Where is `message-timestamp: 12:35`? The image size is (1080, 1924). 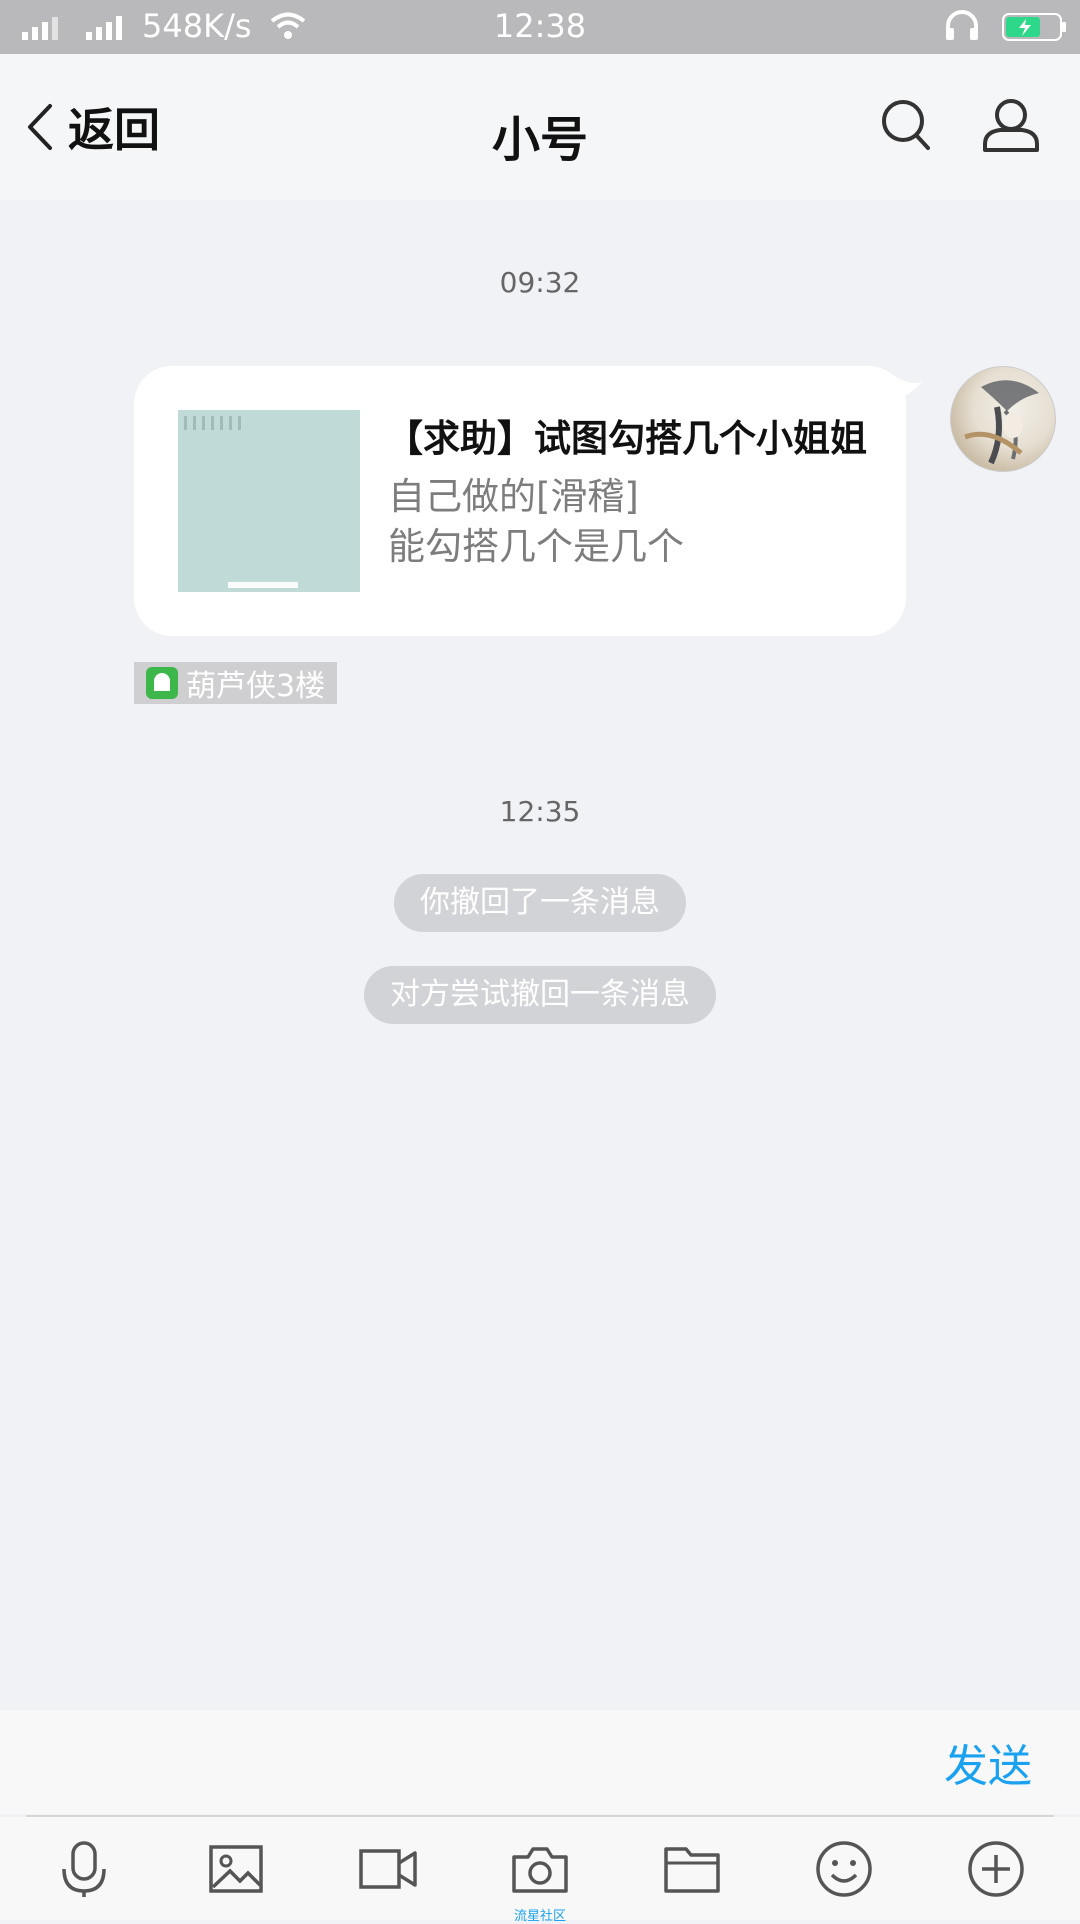 message-timestamp: 12:35 is located at coordinates (540, 811).